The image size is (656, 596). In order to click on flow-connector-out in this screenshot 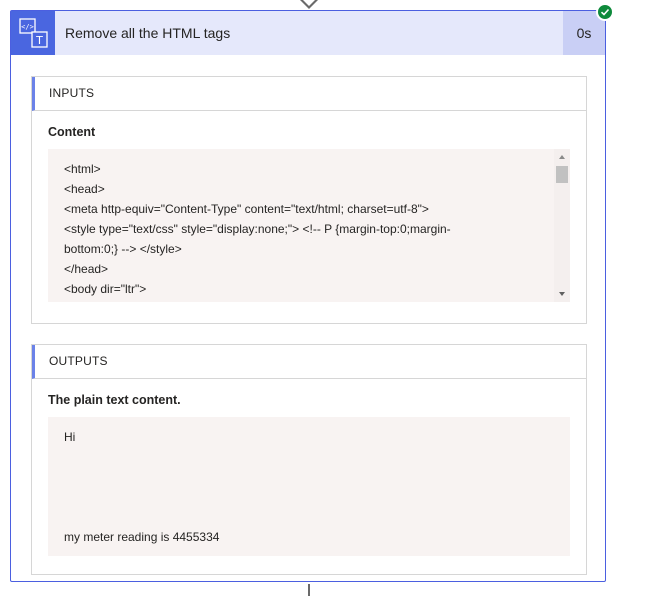, I will do `click(309, 590)`.